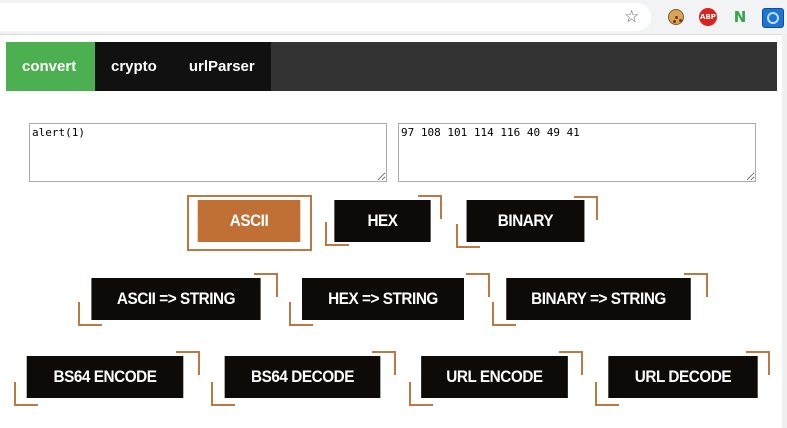 This screenshot has height=428, width=787. Describe the element at coordinates (391, 66) in the screenshot. I see `tab-bar: convert crypto urlParser` at that location.